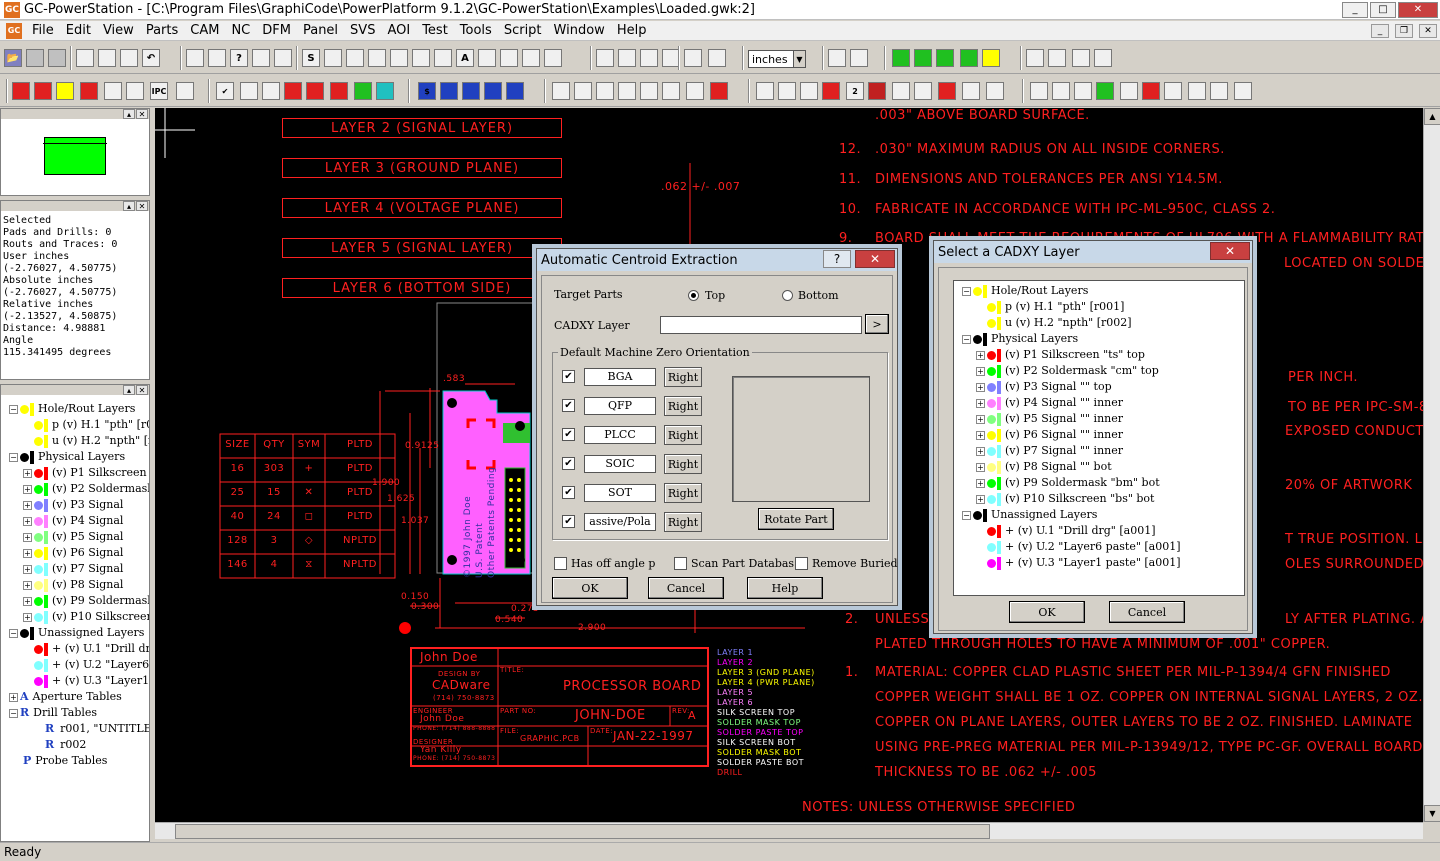  What do you see at coordinates (129, 58) in the screenshot?
I see `paste-icon` at bounding box center [129, 58].